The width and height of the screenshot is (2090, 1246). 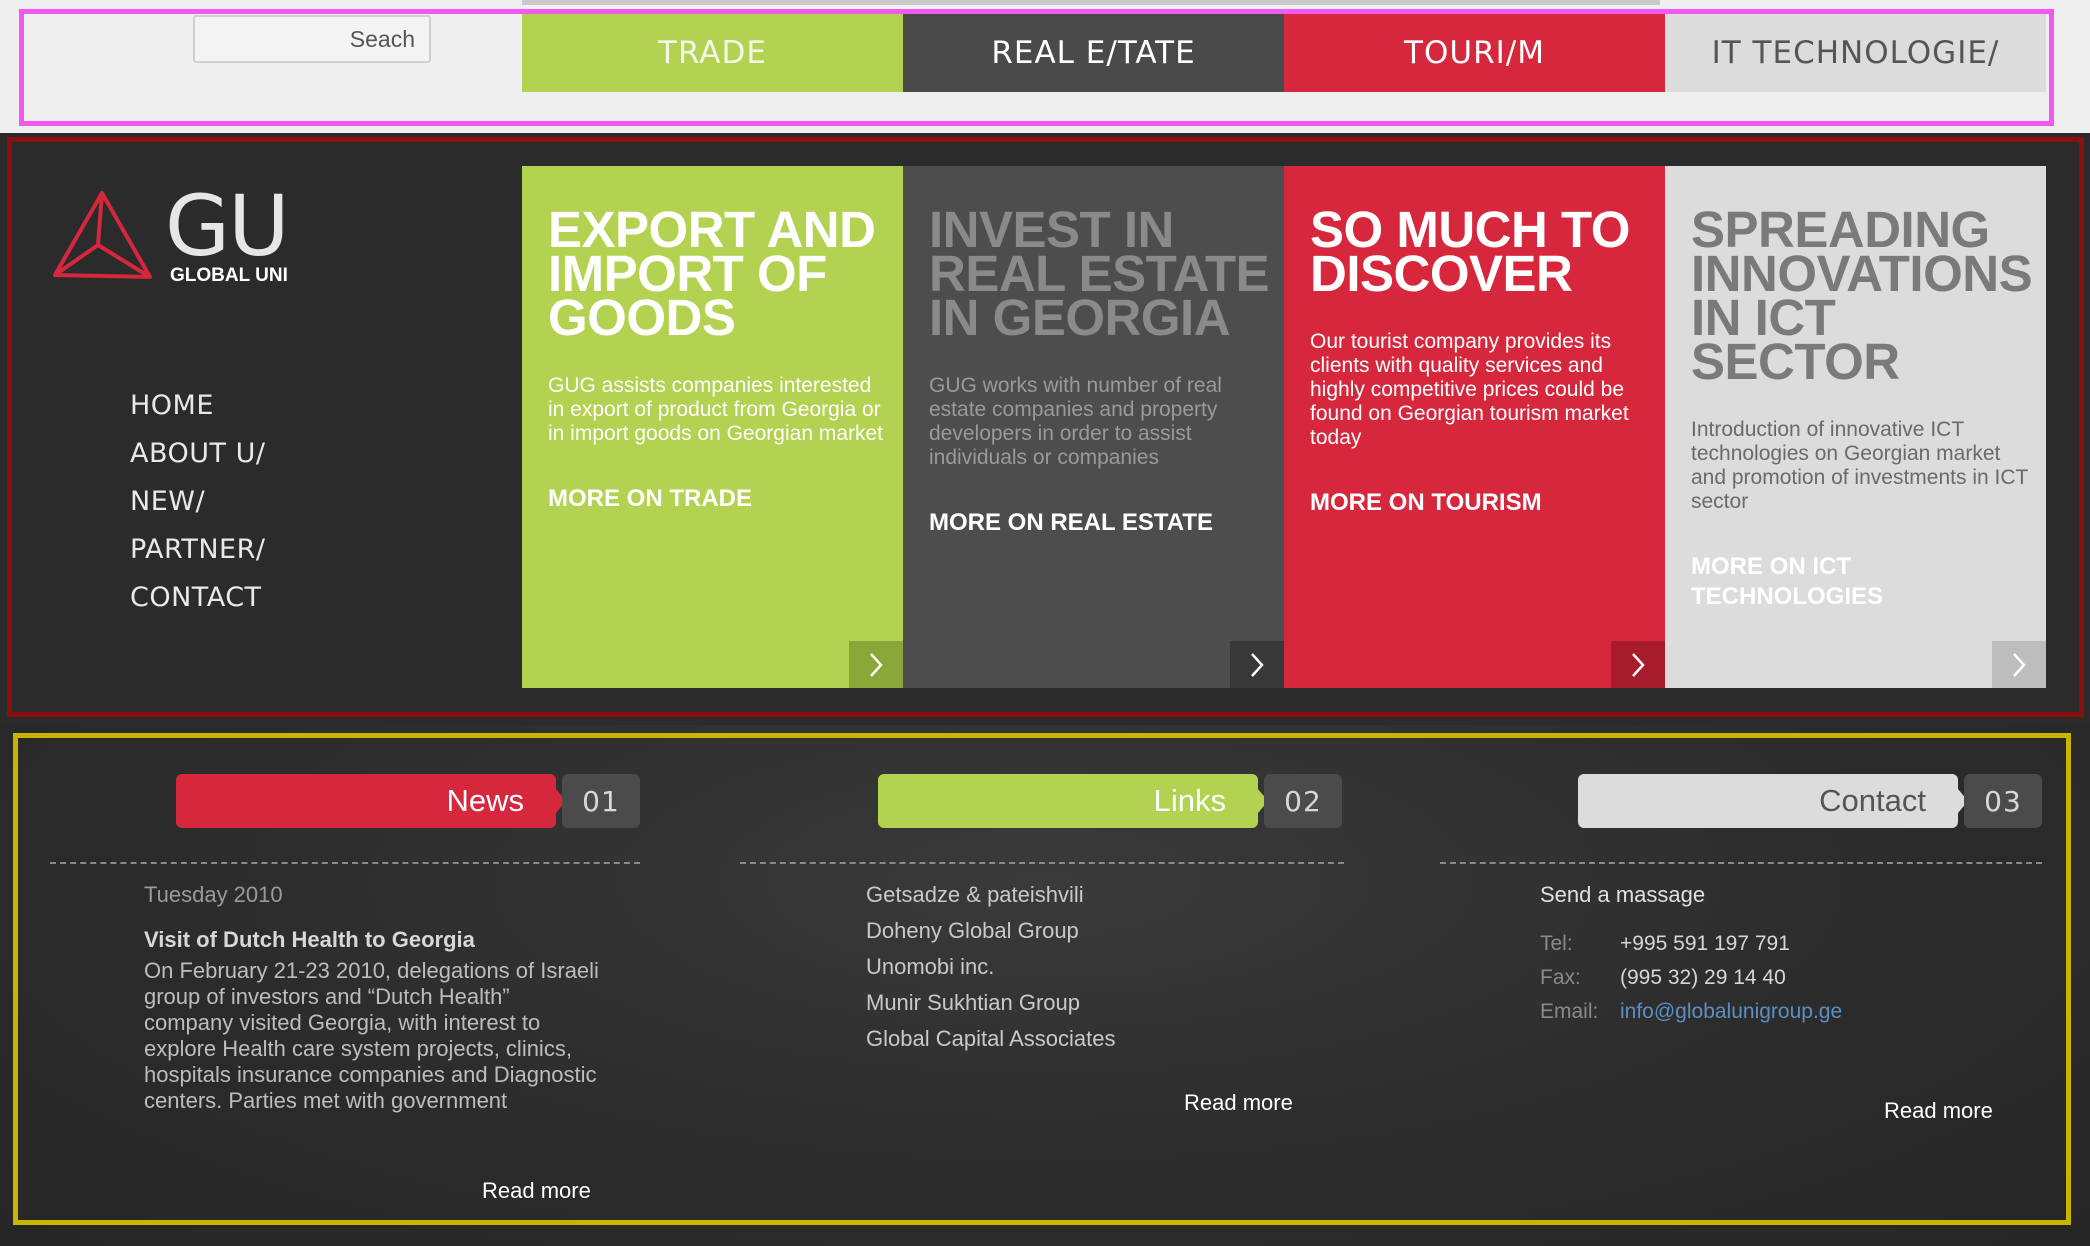 I want to click on search-box, so click(x=312, y=39).